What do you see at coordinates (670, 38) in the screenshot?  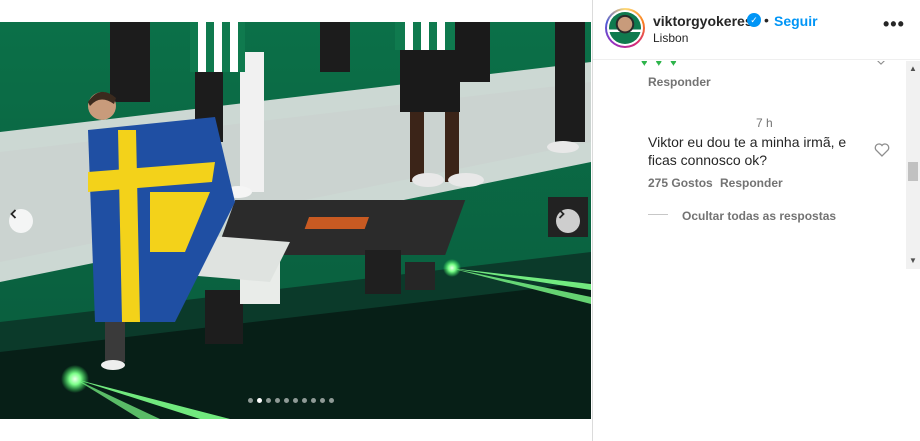 I see `location-link: Lisbon` at bounding box center [670, 38].